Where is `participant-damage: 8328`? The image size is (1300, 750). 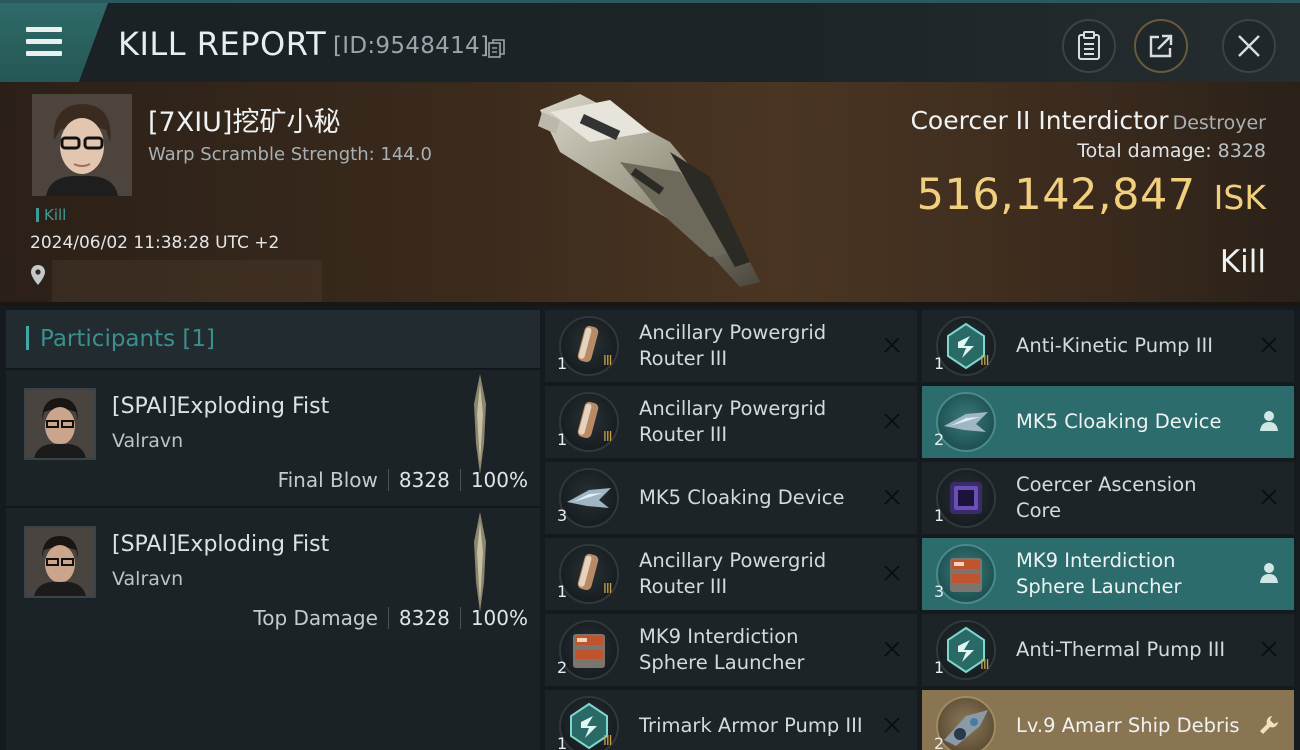 participant-damage: 8328 is located at coordinates (424, 618).